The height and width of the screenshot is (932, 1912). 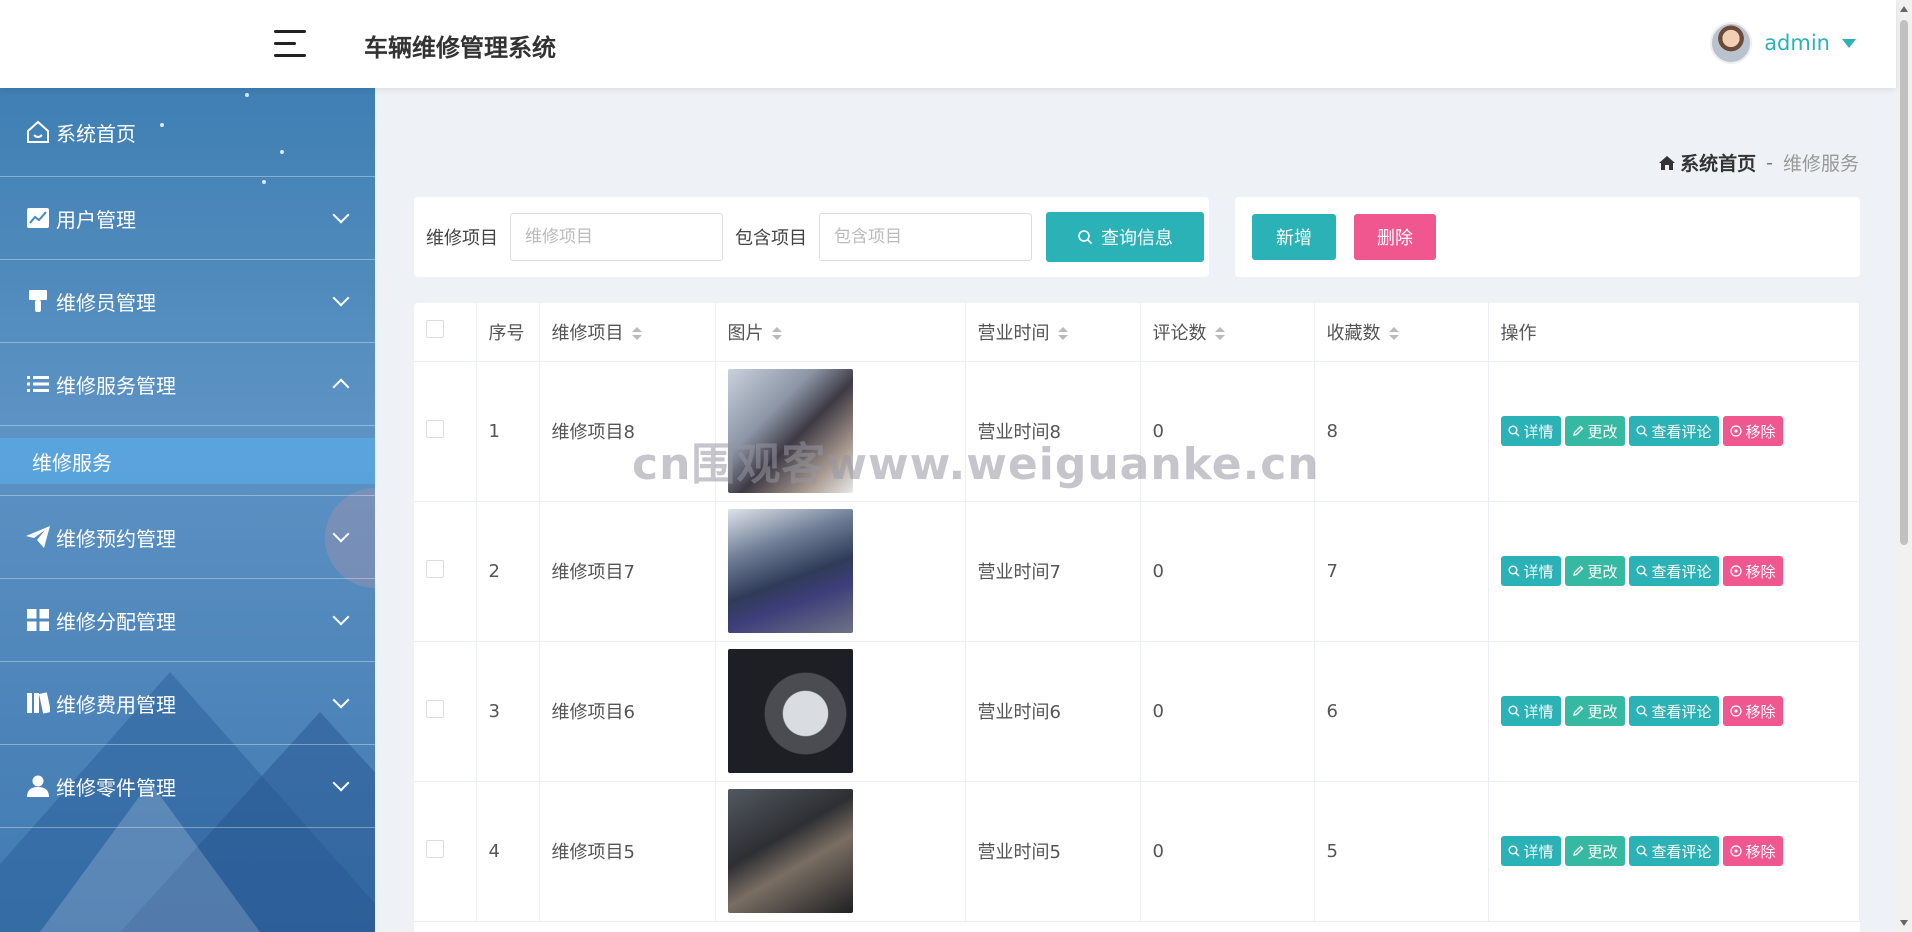 What do you see at coordinates (1904, 923) in the screenshot?
I see `scroll-down-icon` at bounding box center [1904, 923].